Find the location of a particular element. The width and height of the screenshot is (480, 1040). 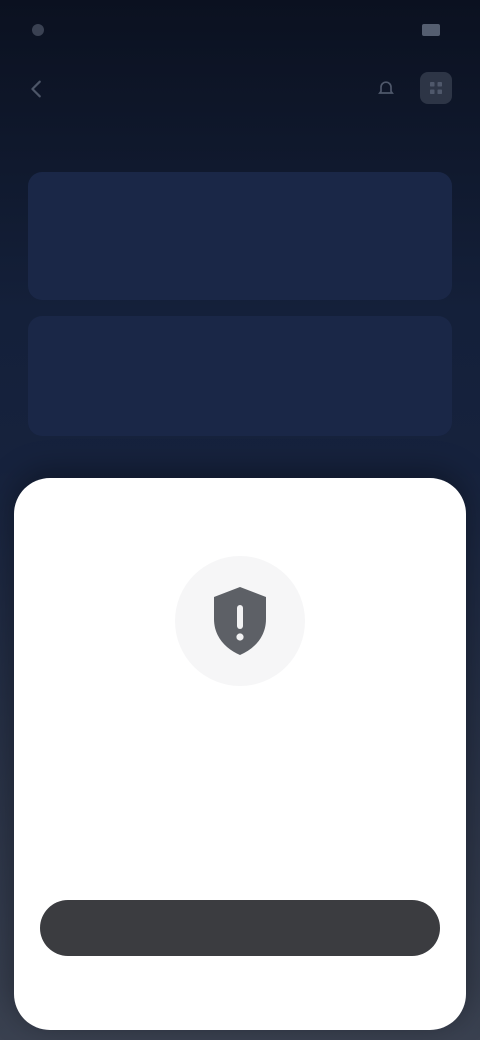

modal-confirm-button is located at coordinates (240, 928).